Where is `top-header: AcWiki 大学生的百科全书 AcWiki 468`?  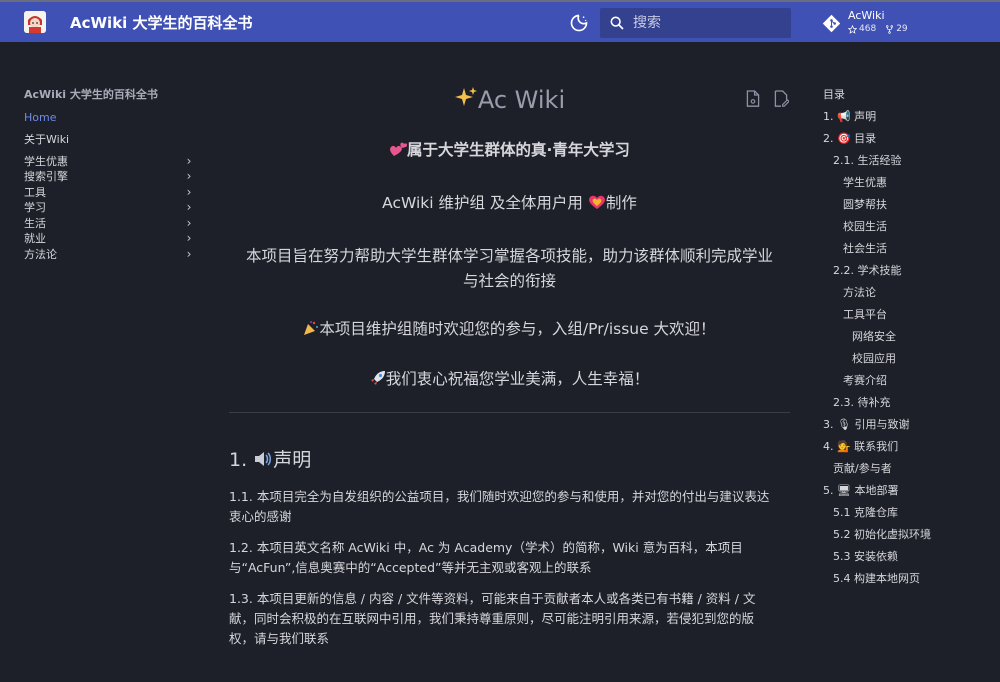 top-header: AcWiki 大学生的百科全书 AcWiki 468 is located at coordinates (500, 21).